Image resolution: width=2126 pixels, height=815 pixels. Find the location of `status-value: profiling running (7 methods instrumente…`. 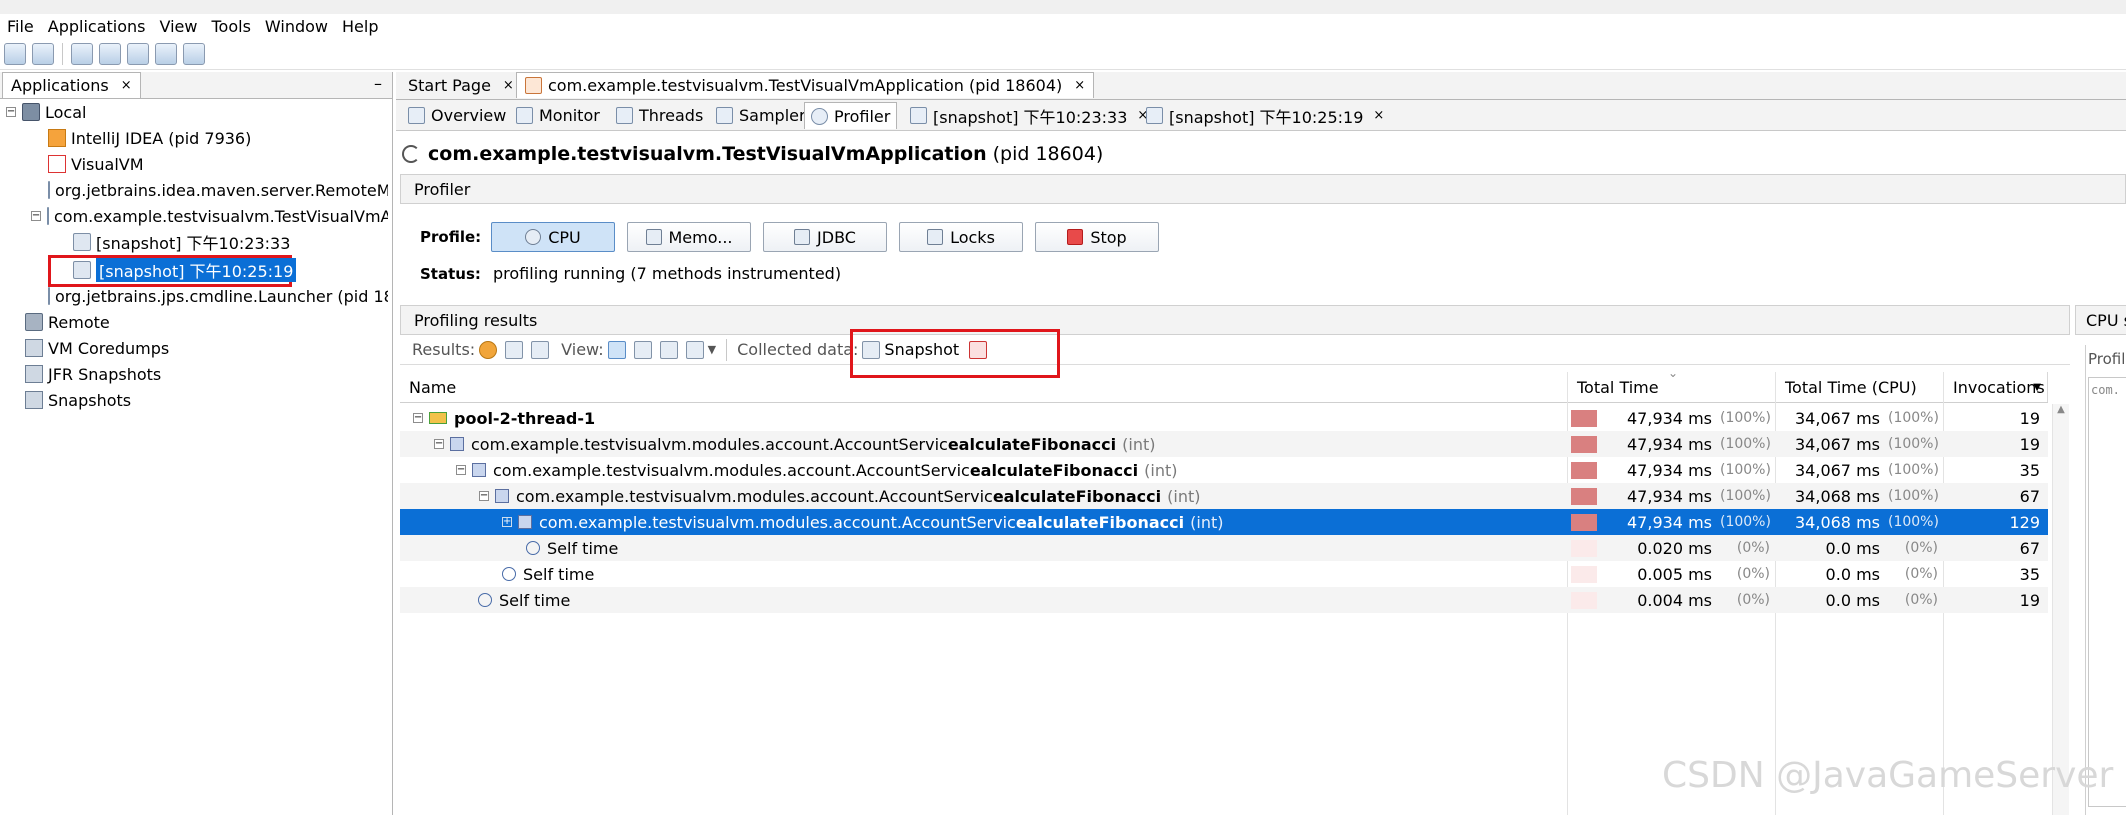

status-value: profiling running (7 methods instrumente… is located at coordinates (667, 273).